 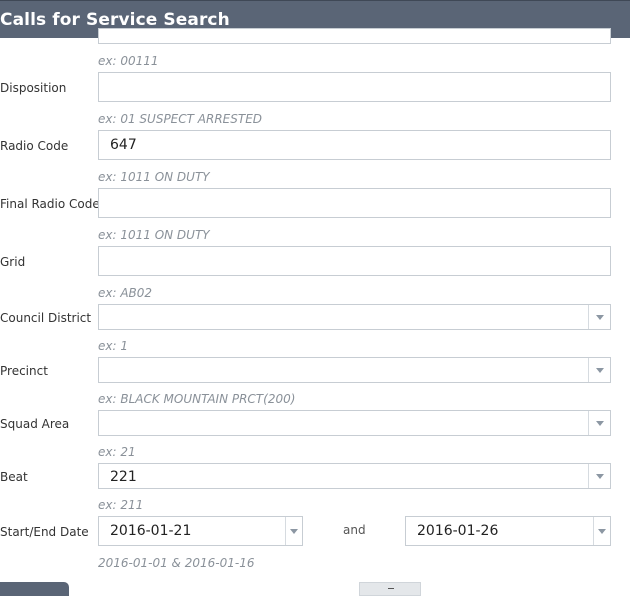 I want to click on radio-code-input: 647, so click(x=354, y=145).